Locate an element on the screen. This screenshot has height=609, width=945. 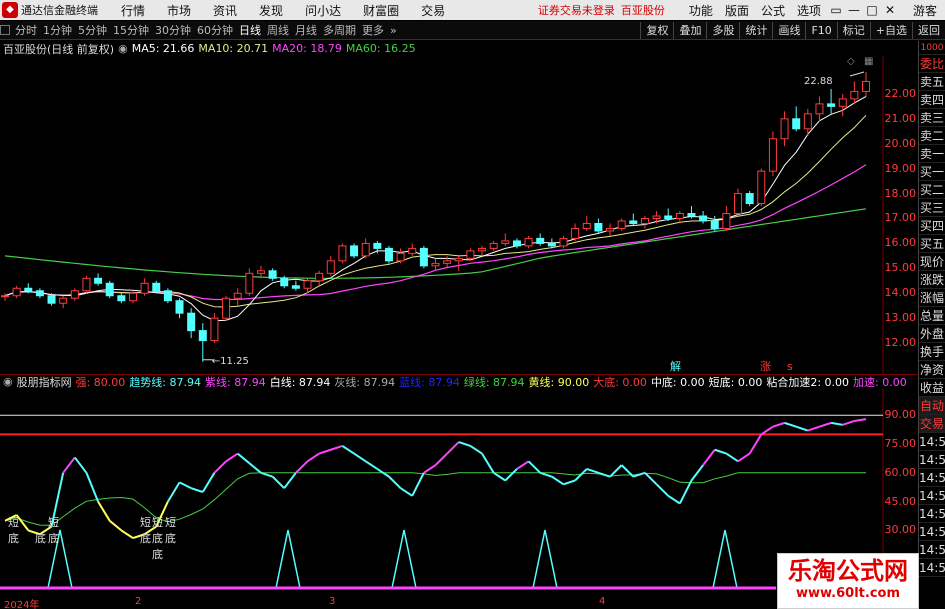
menu-gongshi: 公式 is located at coordinates (773, 10).